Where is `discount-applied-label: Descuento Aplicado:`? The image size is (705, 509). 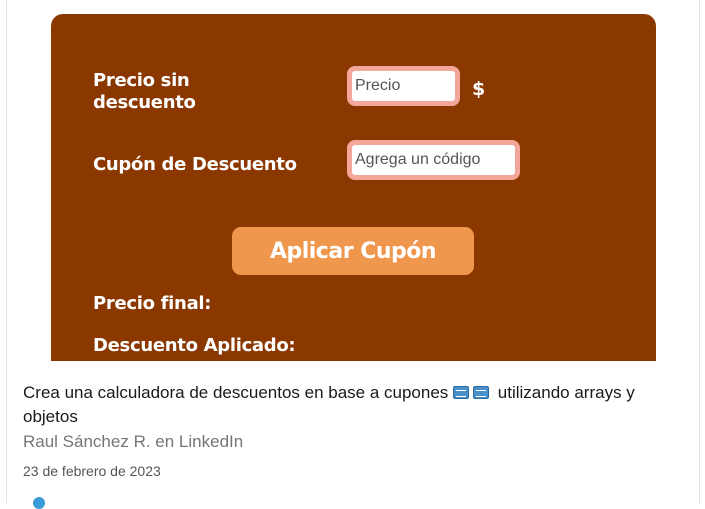
discount-applied-label: Descuento Aplicado: is located at coordinates (194, 345).